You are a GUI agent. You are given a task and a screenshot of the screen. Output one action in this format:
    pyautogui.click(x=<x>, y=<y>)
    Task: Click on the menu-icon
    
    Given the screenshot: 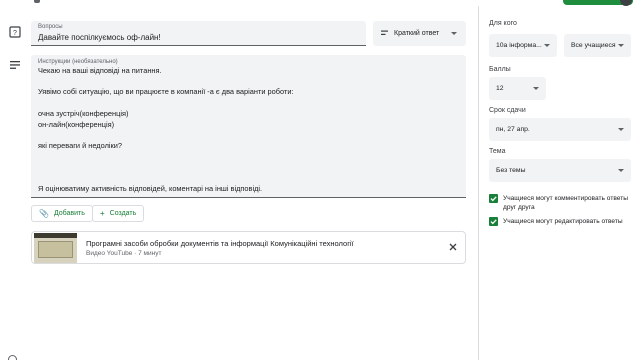 What is the action you would take?
    pyautogui.click(x=37, y=1)
    